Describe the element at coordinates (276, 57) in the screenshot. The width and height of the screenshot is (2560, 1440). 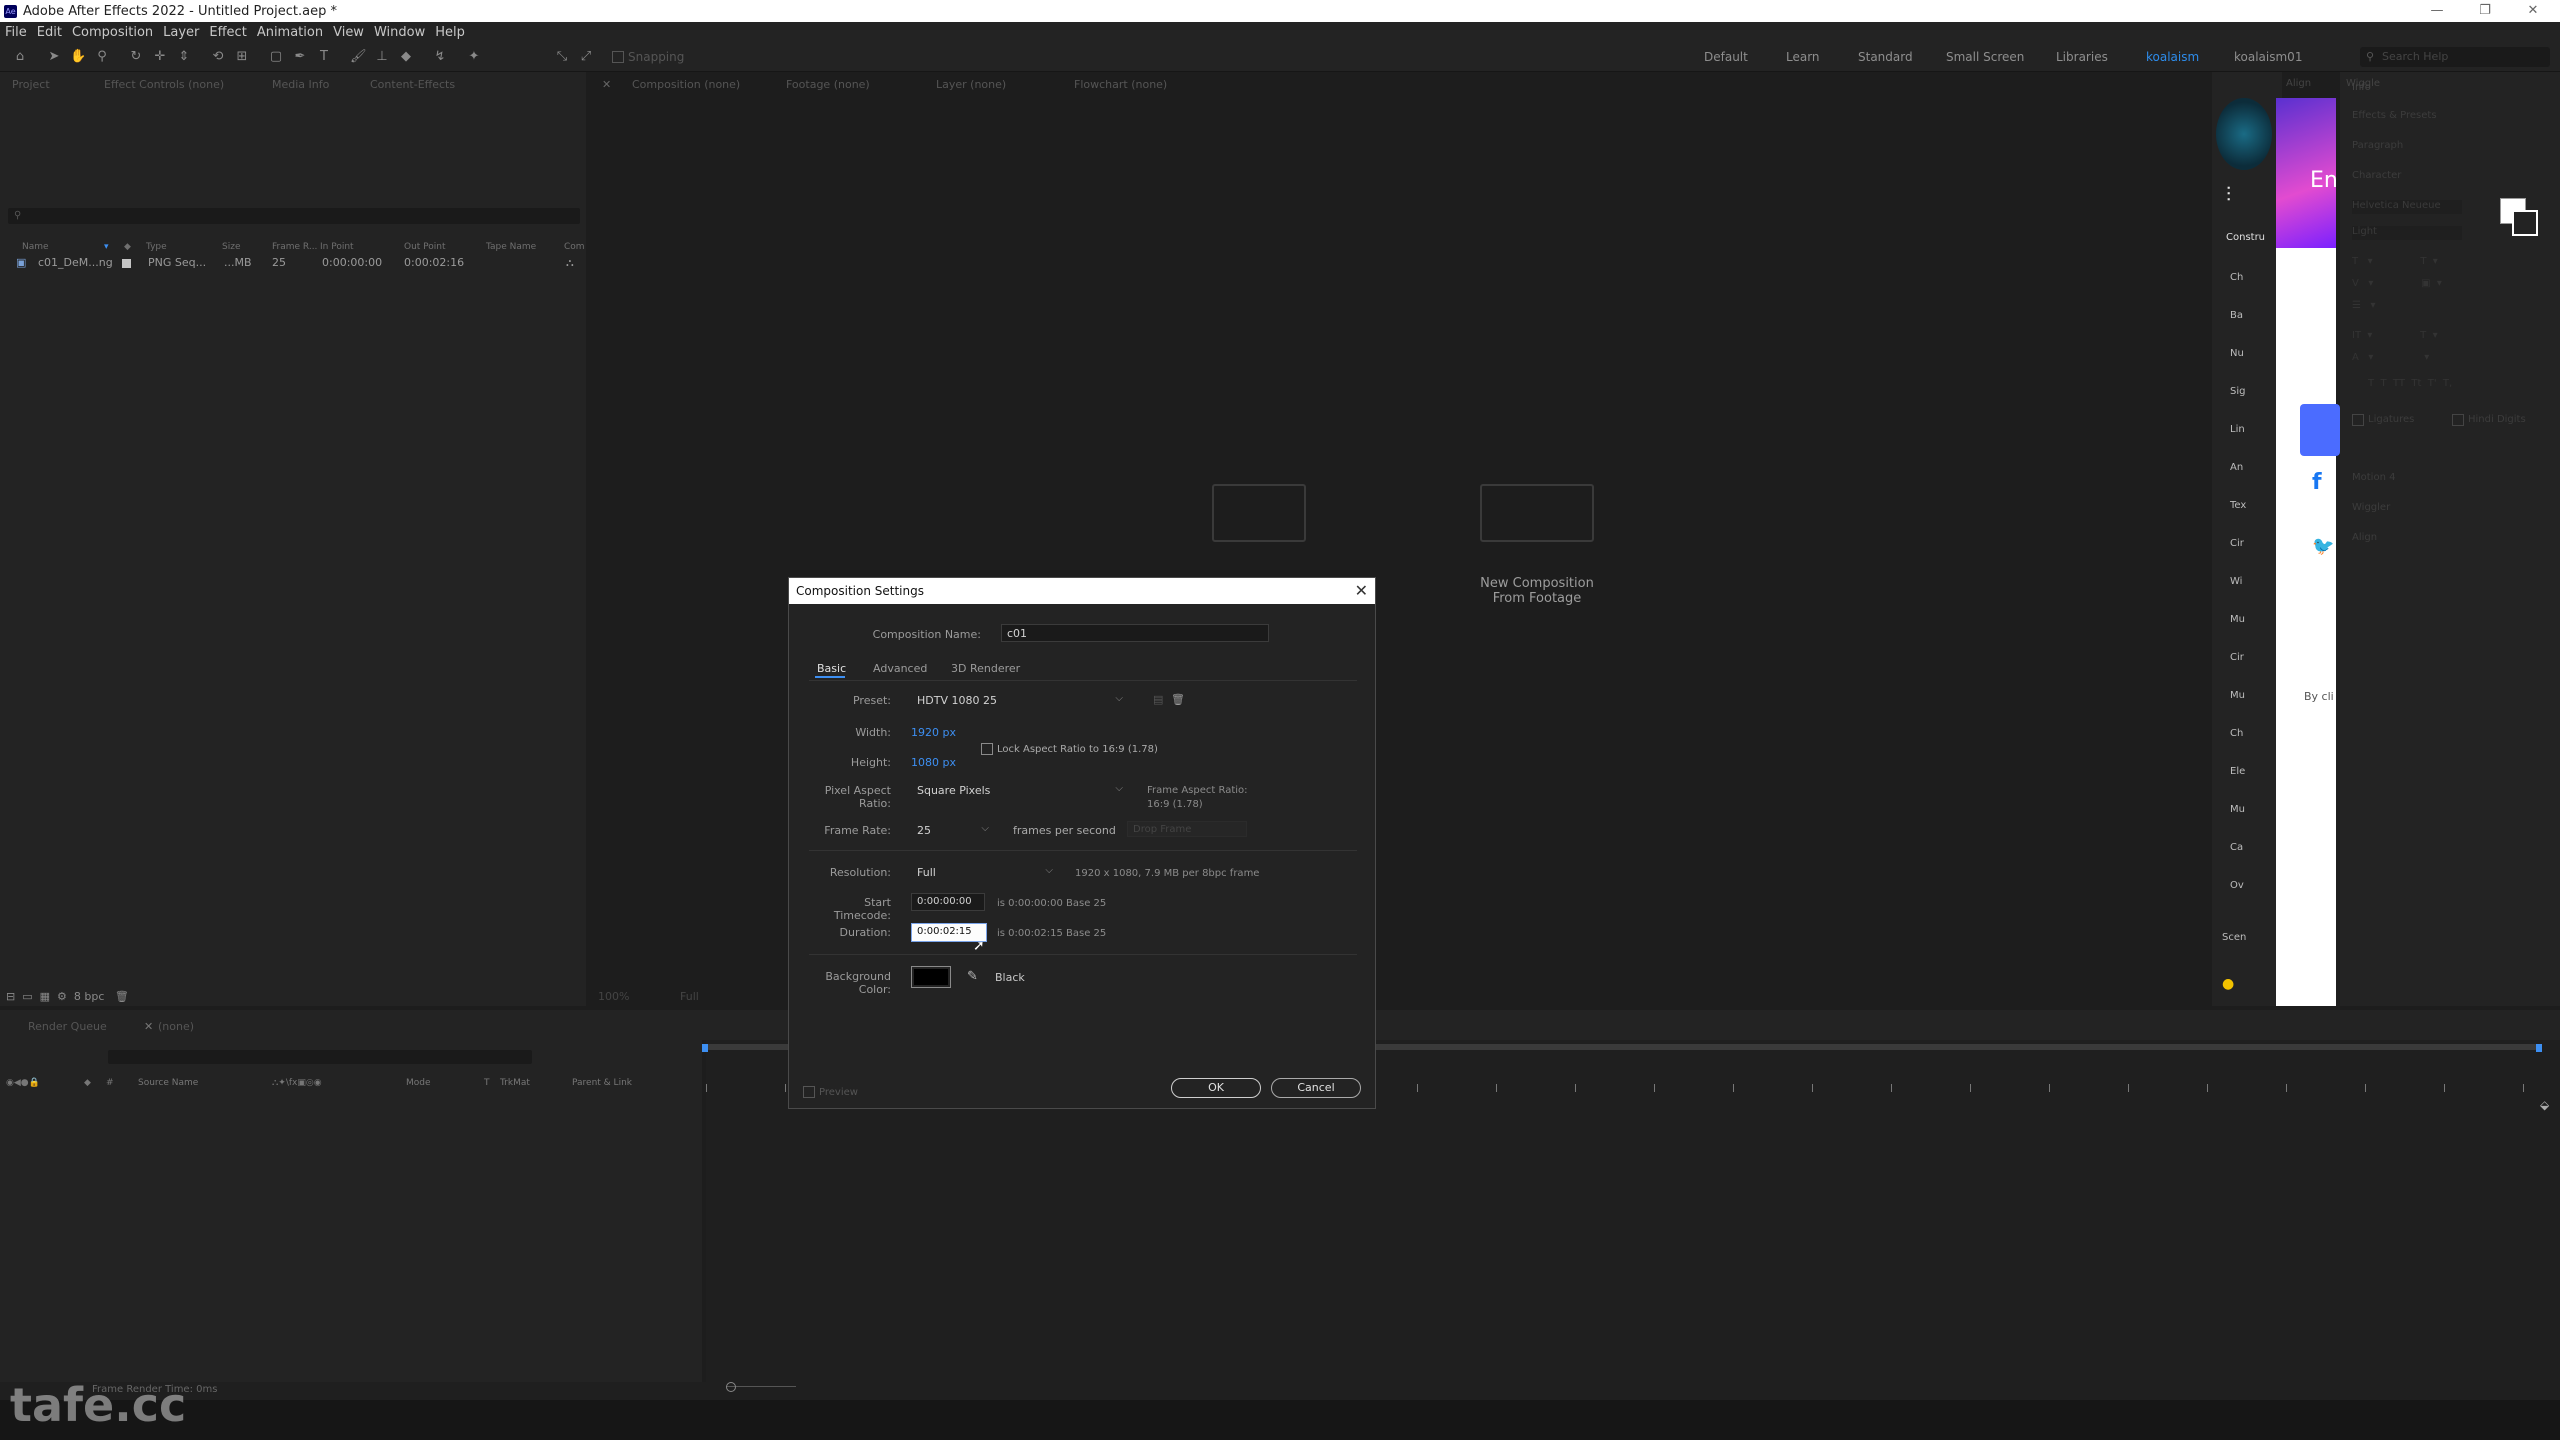
I see `rectangle-tool-icon: ▢` at that location.